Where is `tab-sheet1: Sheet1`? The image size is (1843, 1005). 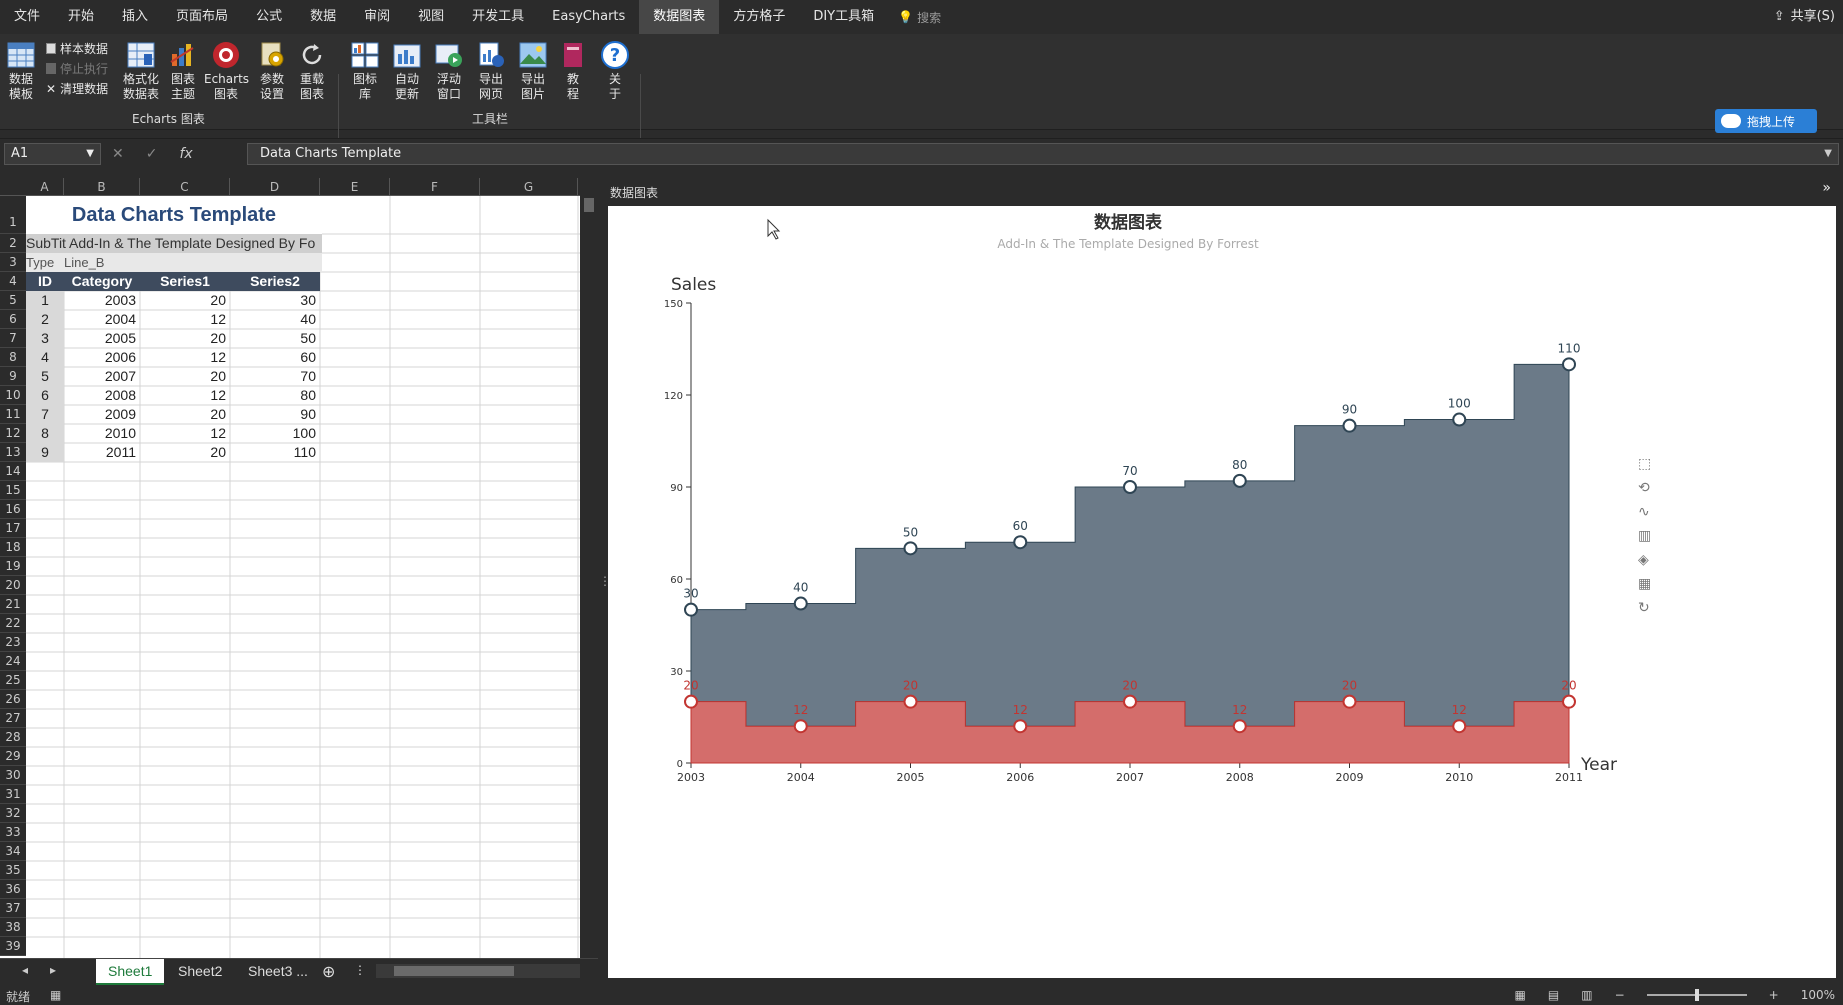 tab-sheet1: Sheet1 is located at coordinates (130, 972).